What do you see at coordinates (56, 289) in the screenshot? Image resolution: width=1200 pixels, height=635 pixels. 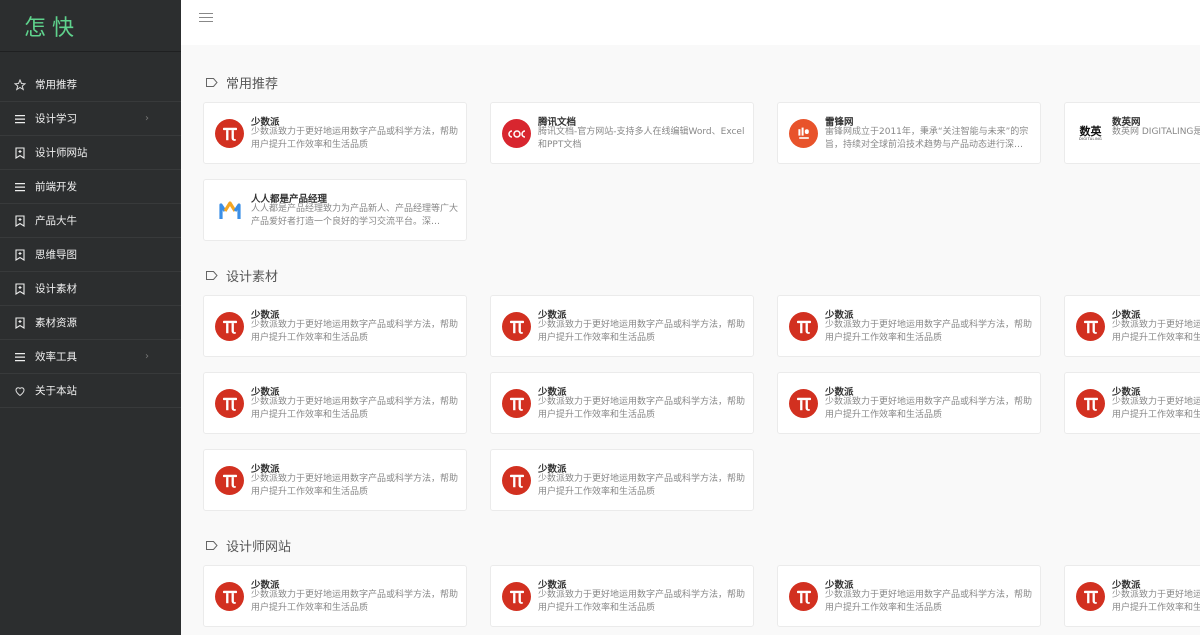 I see `sidebar-item-label: 设计素材` at bounding box center [56, 289].